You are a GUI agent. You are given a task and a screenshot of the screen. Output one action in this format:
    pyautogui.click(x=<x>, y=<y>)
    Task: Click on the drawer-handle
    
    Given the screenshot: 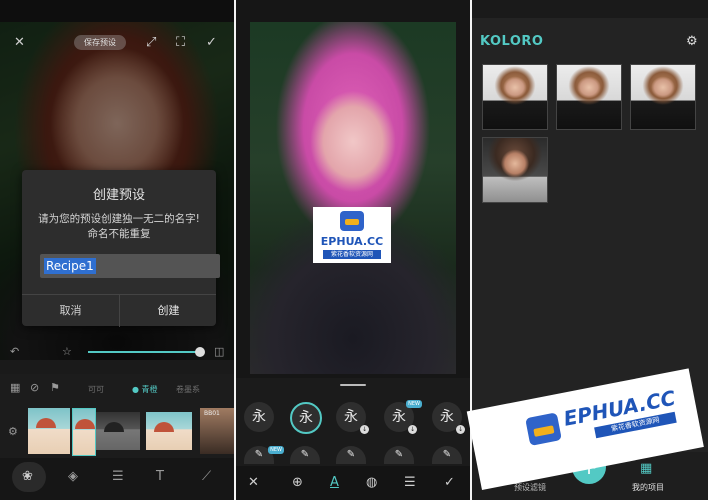 What is the action you would take?
    pyautogui.click(x=353, y=385)
    